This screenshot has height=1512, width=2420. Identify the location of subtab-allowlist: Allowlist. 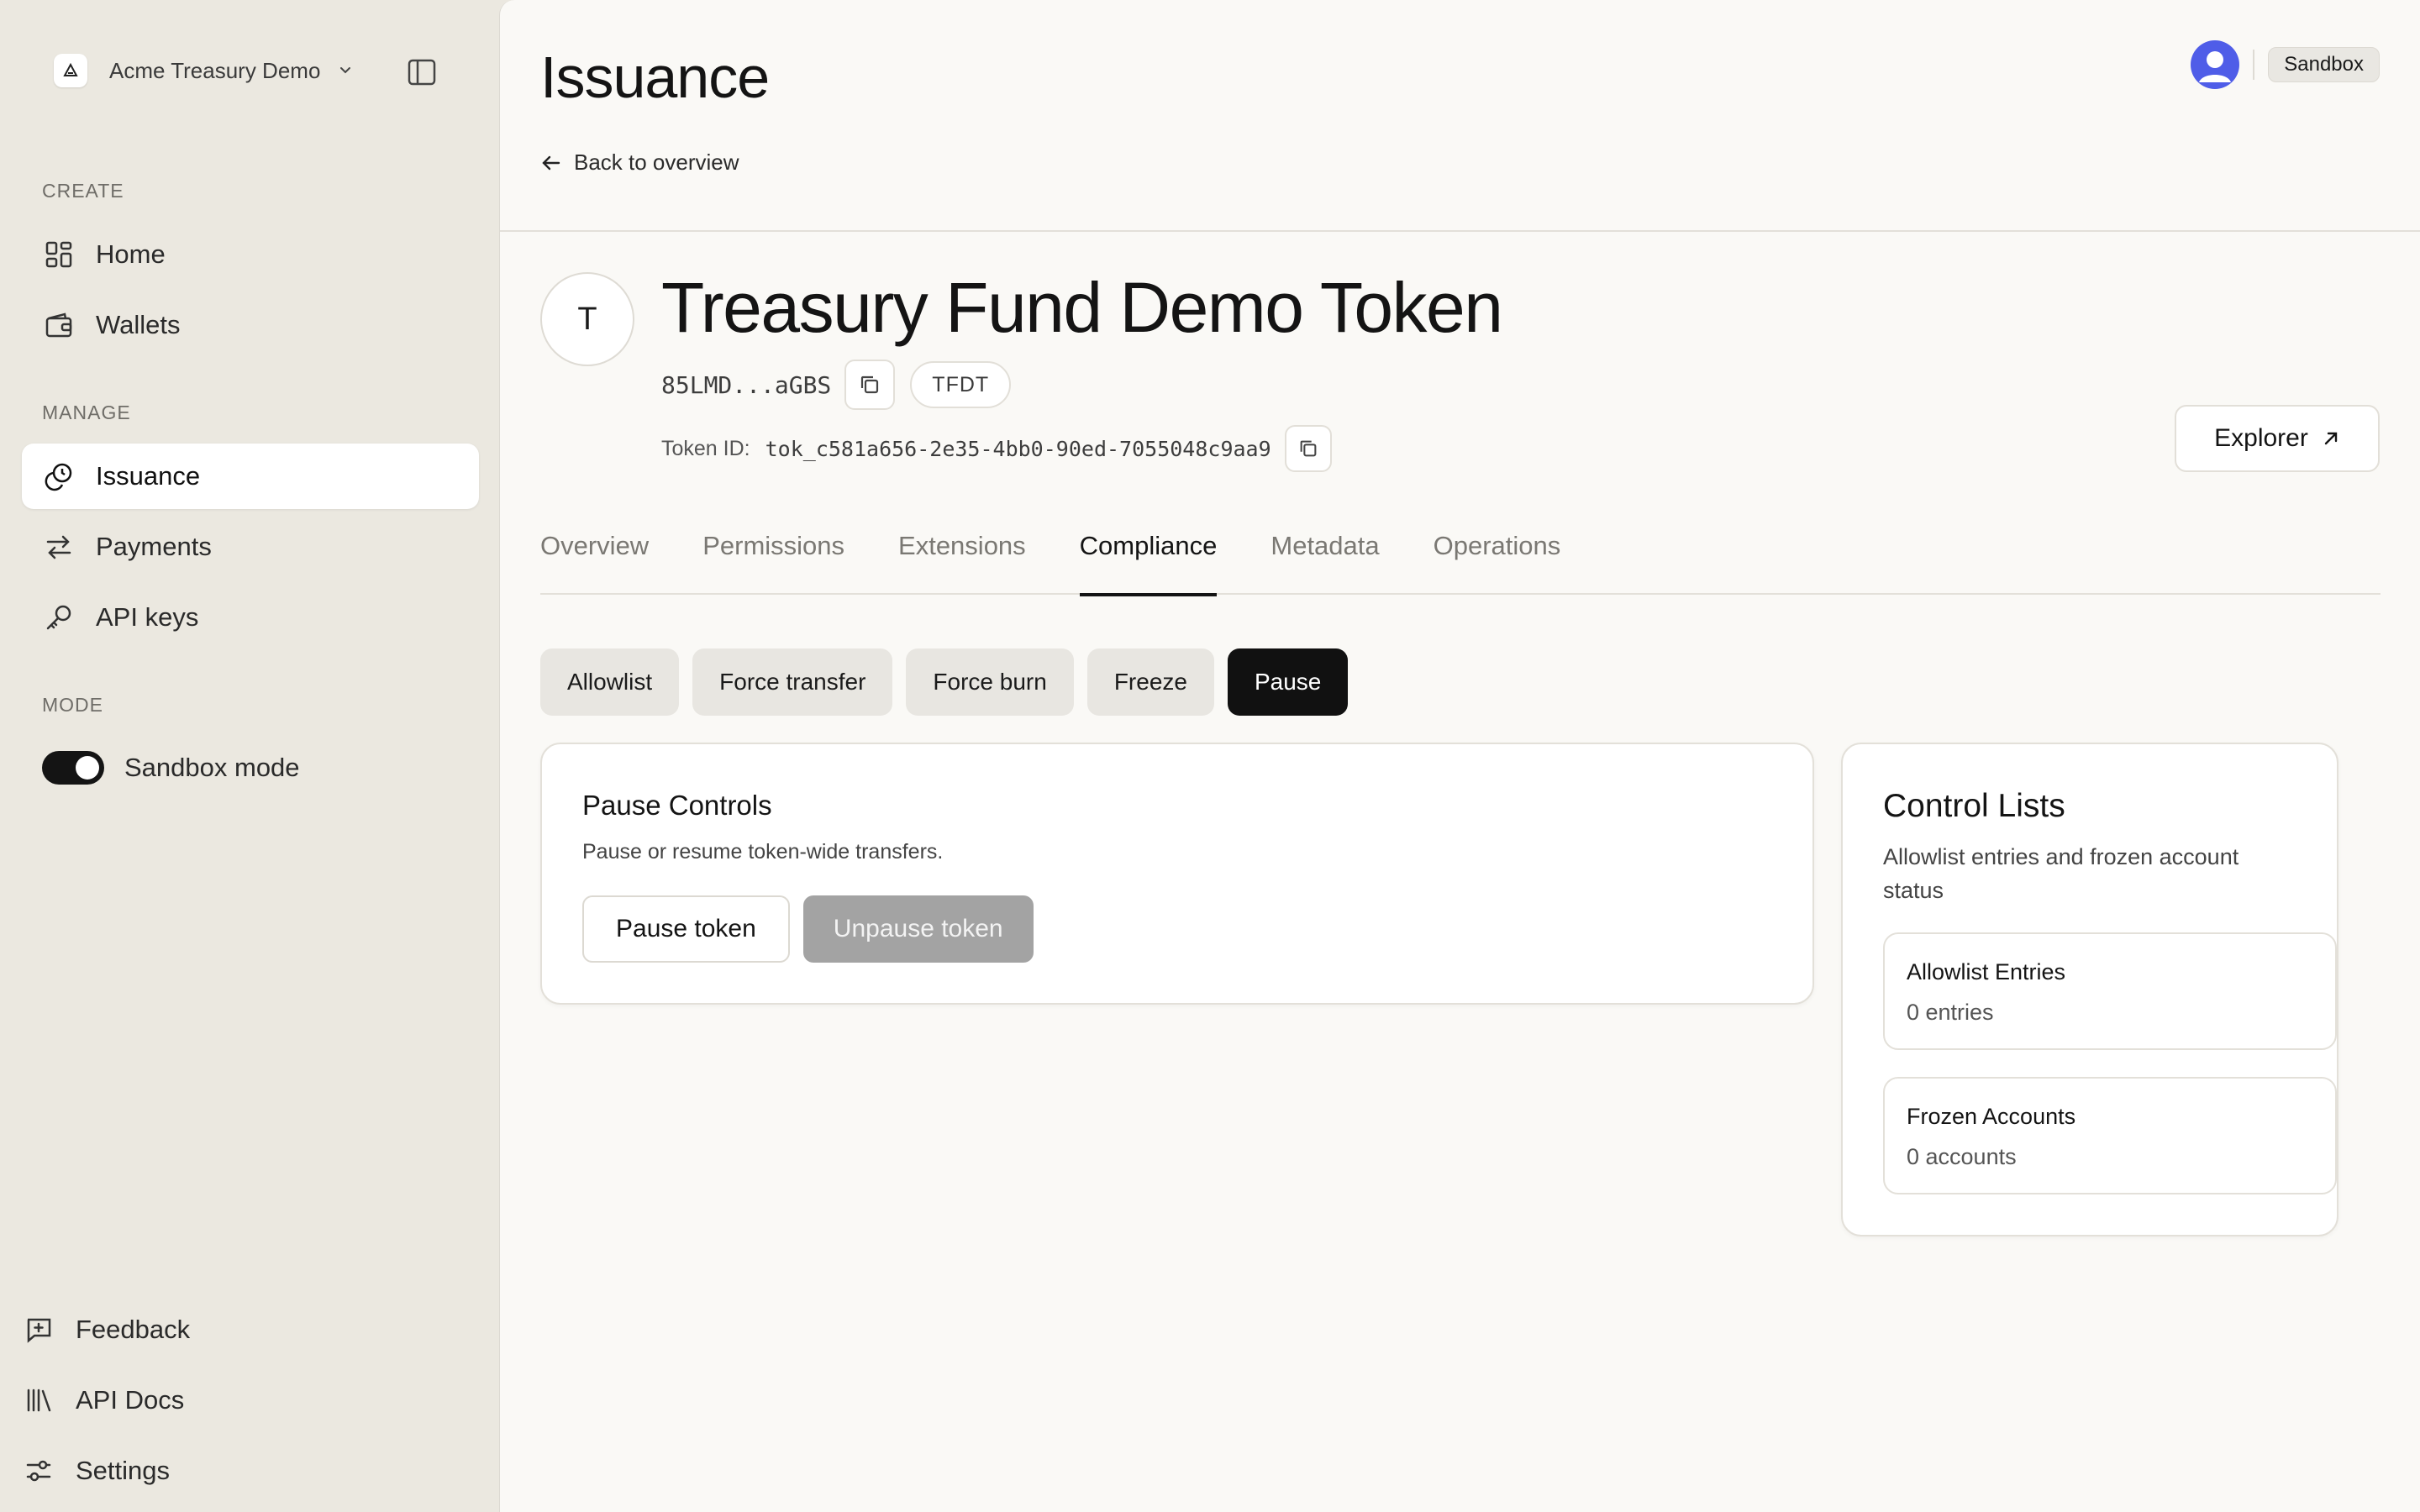
(610, 682).